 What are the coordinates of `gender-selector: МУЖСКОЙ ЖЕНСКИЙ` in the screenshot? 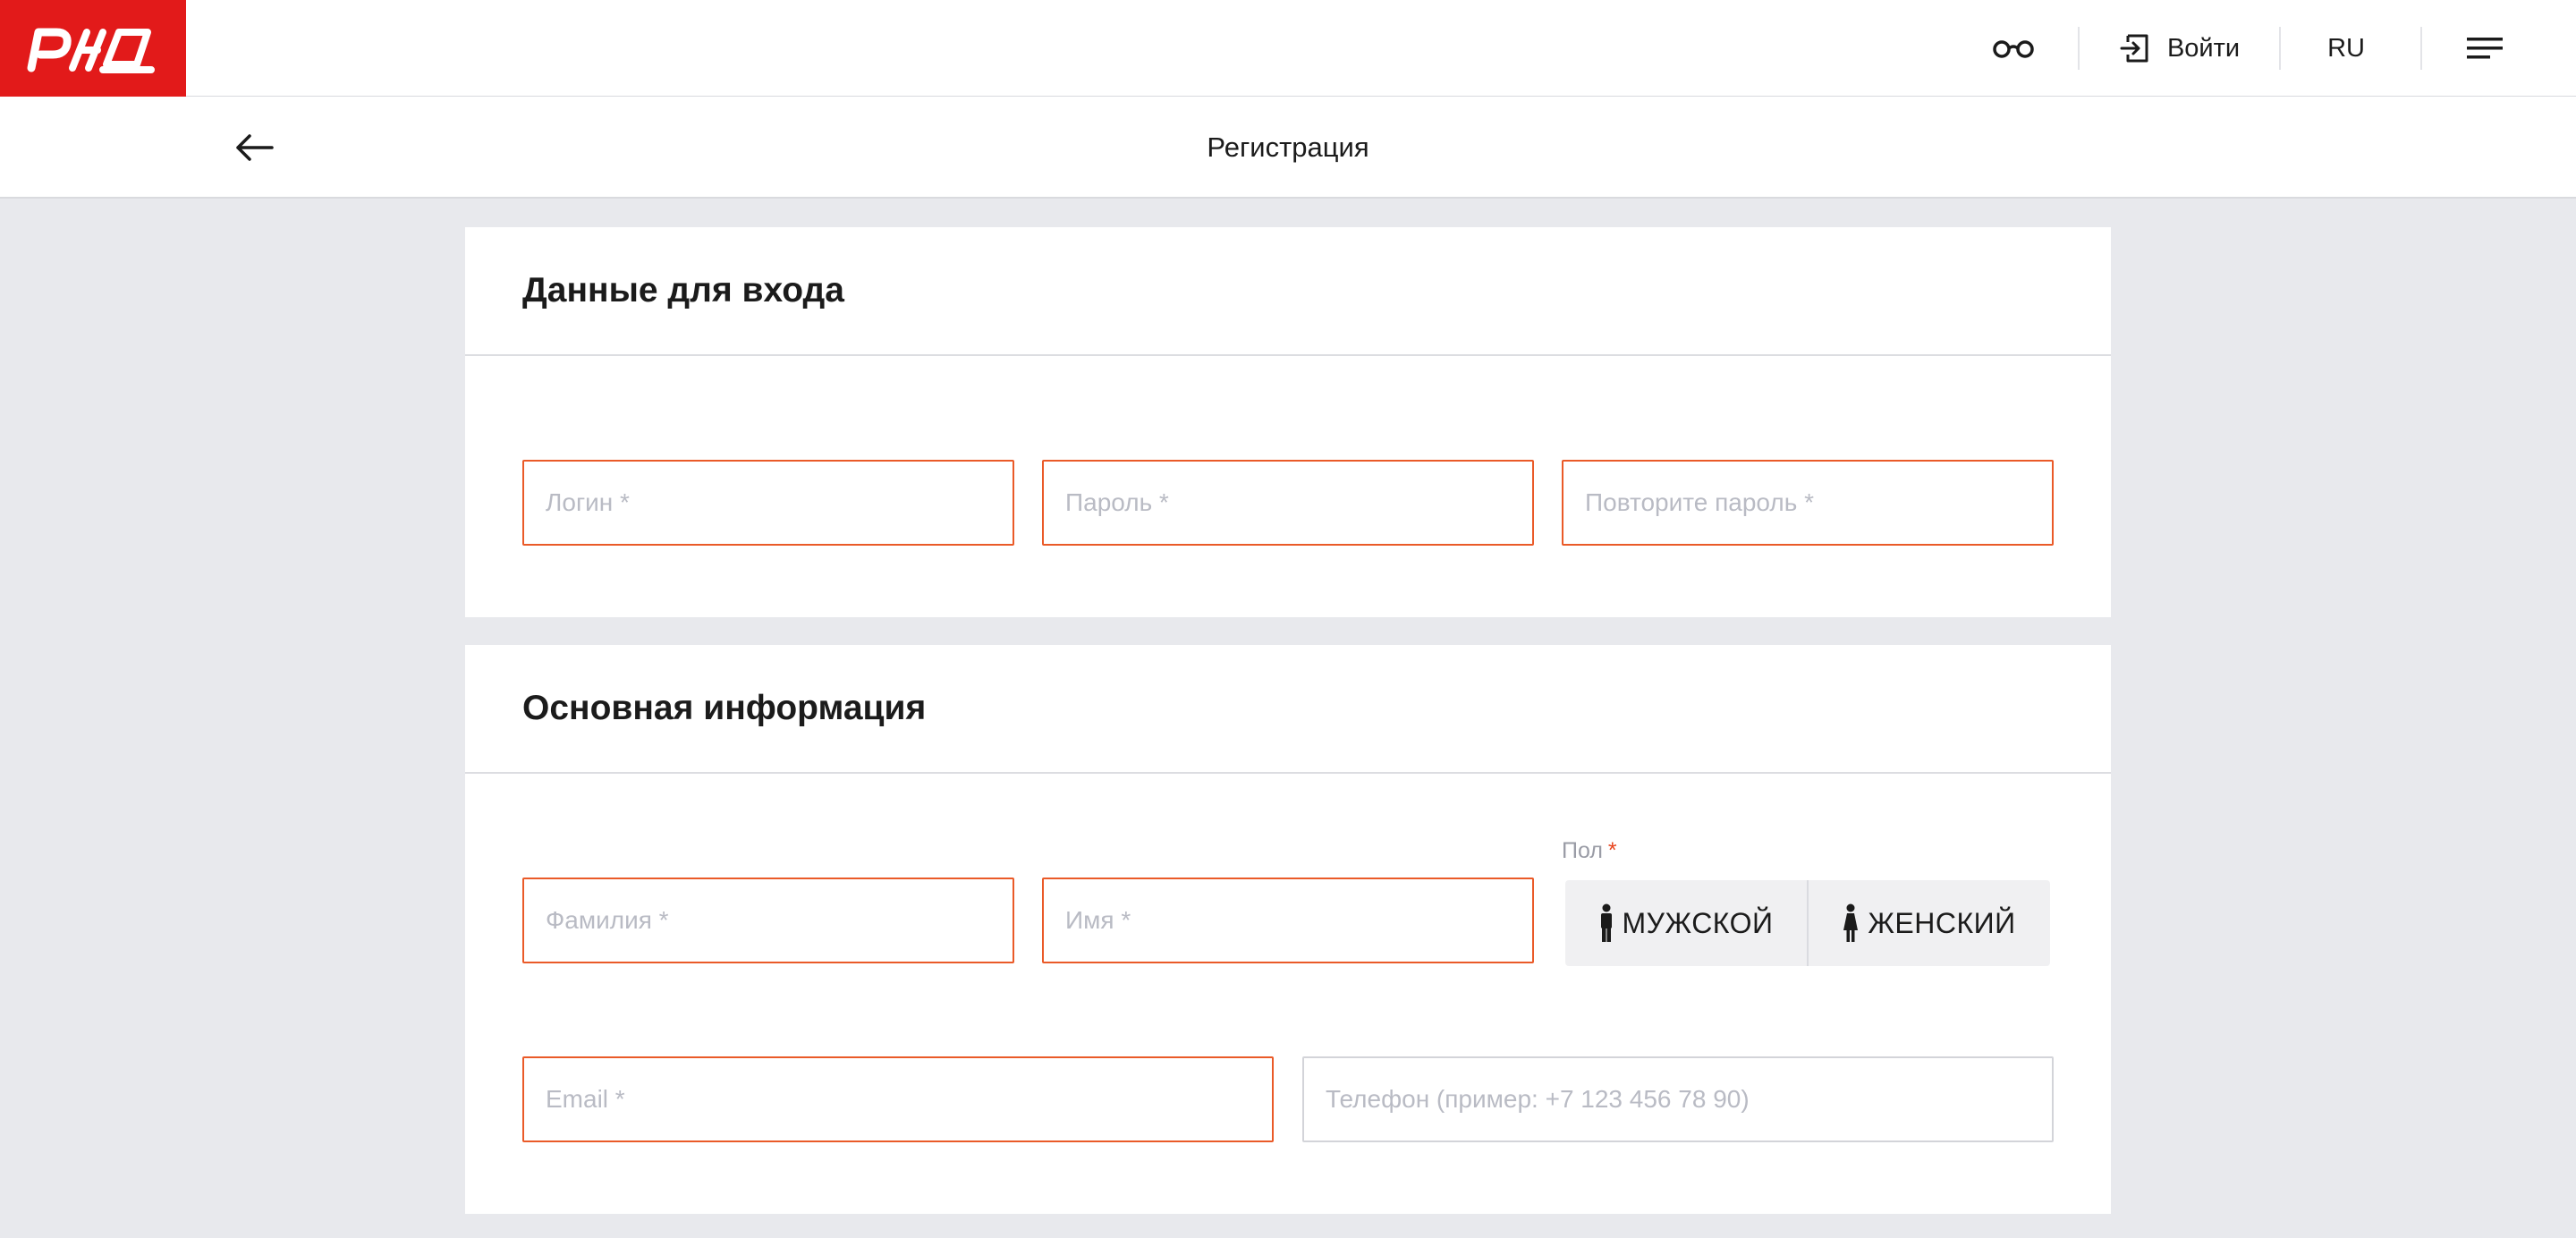 It's located at (1807, 923).